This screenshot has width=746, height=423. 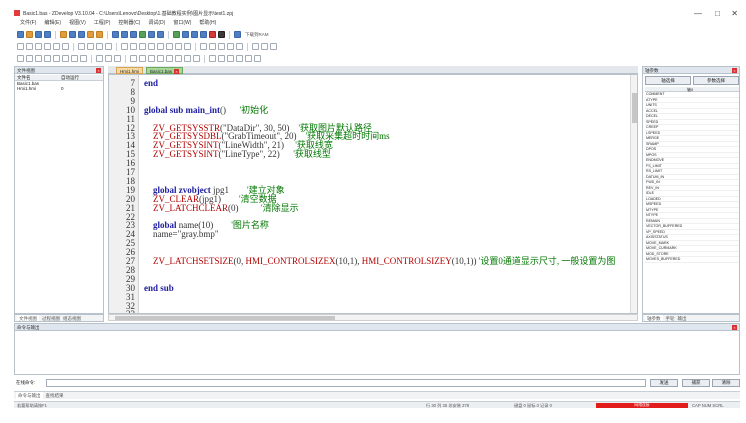 What do you see at coordinates (181, 234) in the screenshot?
I see `code-line: name="gray.bmp"` at bounding box center [181, 234].